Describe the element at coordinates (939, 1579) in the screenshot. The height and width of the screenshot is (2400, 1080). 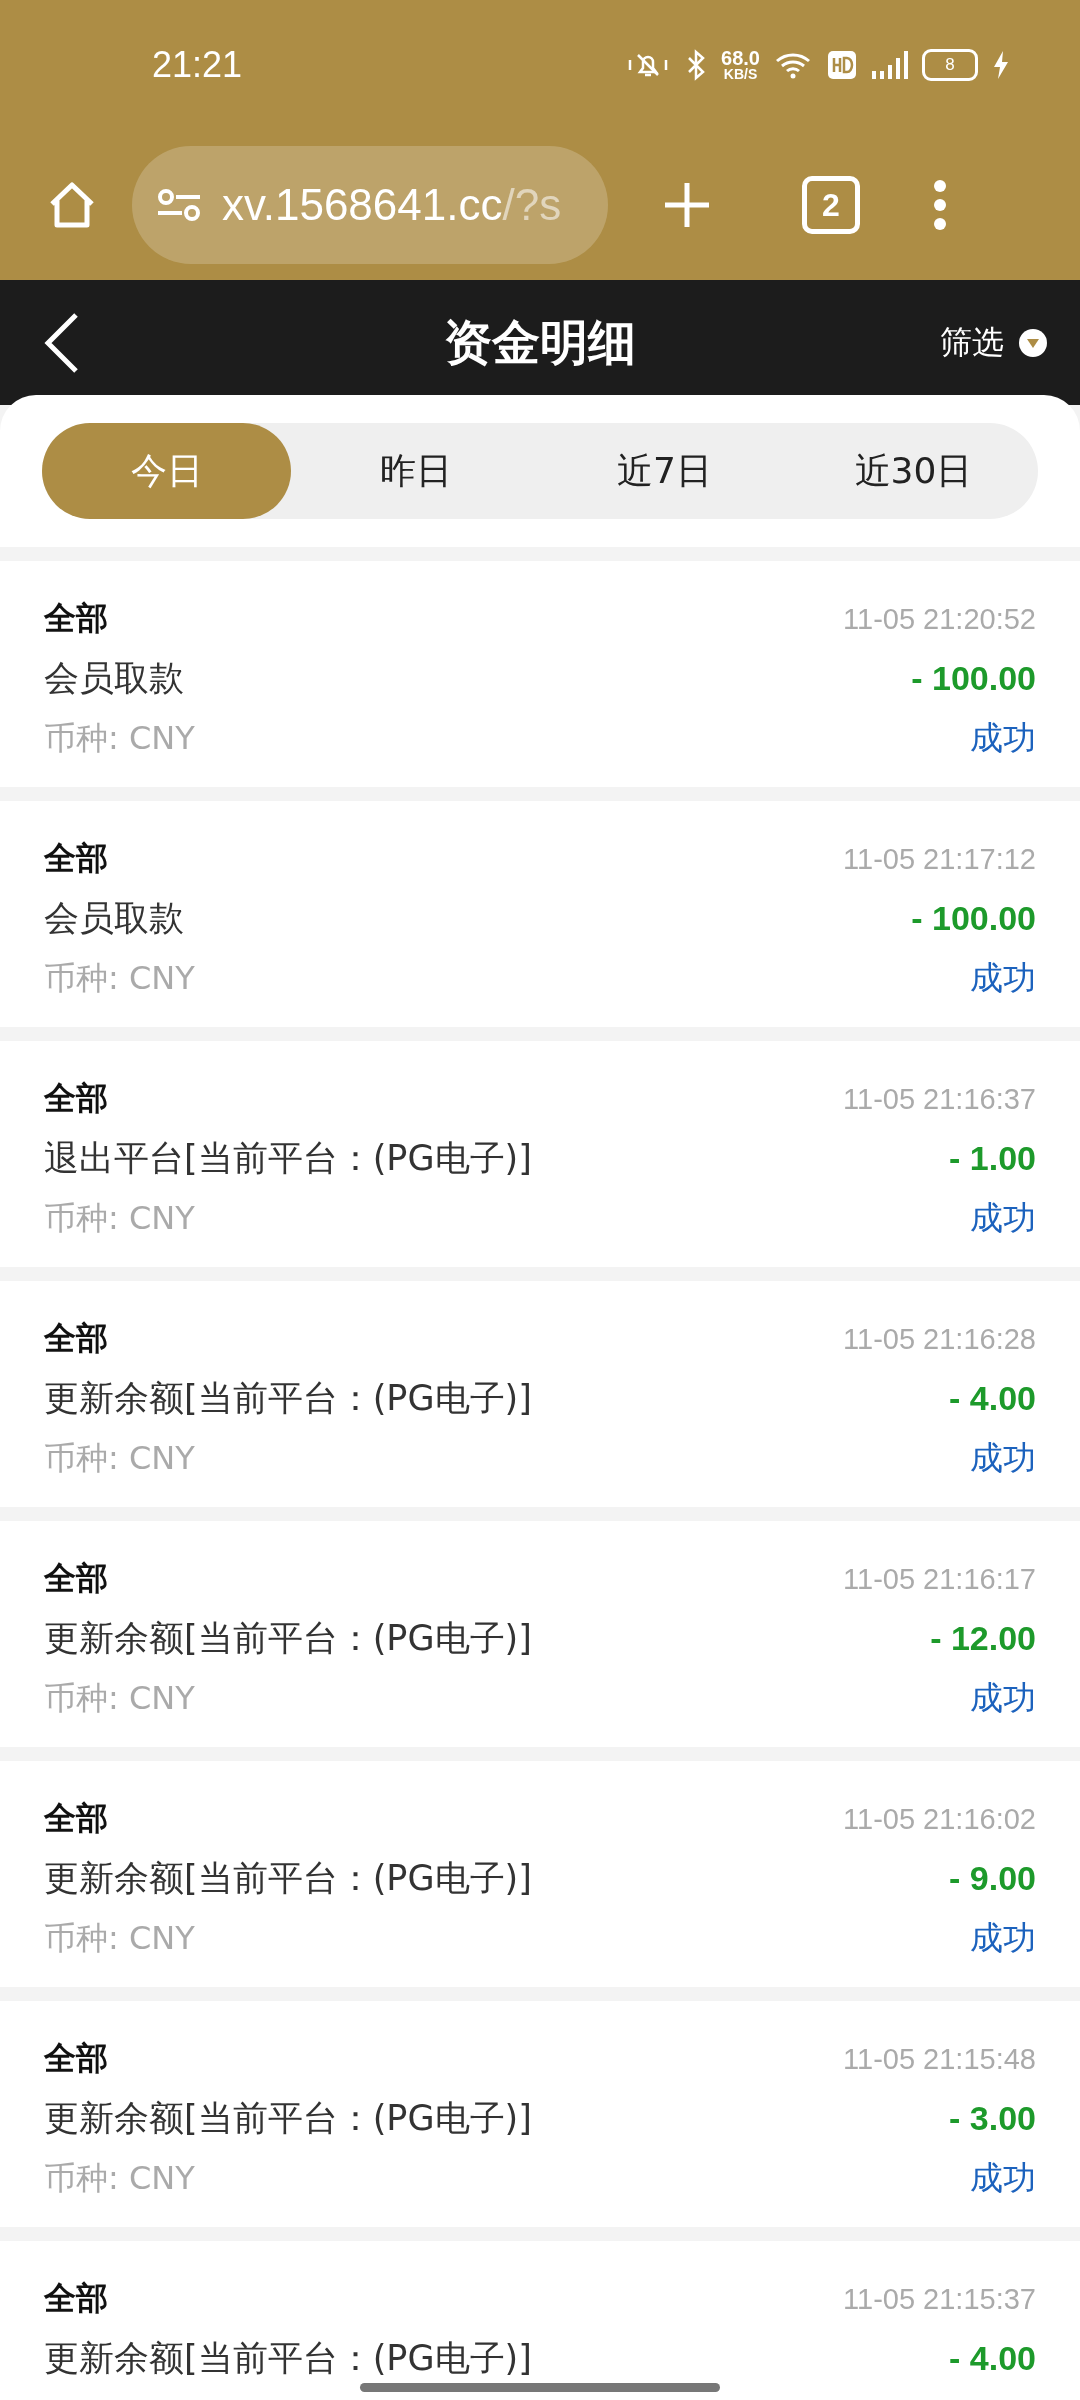
I see `record-time: 11-05 21:16:17` at that location.